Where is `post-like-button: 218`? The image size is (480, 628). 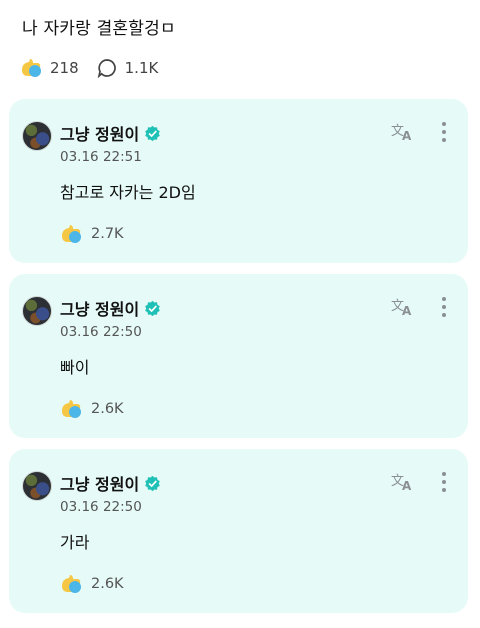
post-like-button: 218 is located at coordinates (49, 68).